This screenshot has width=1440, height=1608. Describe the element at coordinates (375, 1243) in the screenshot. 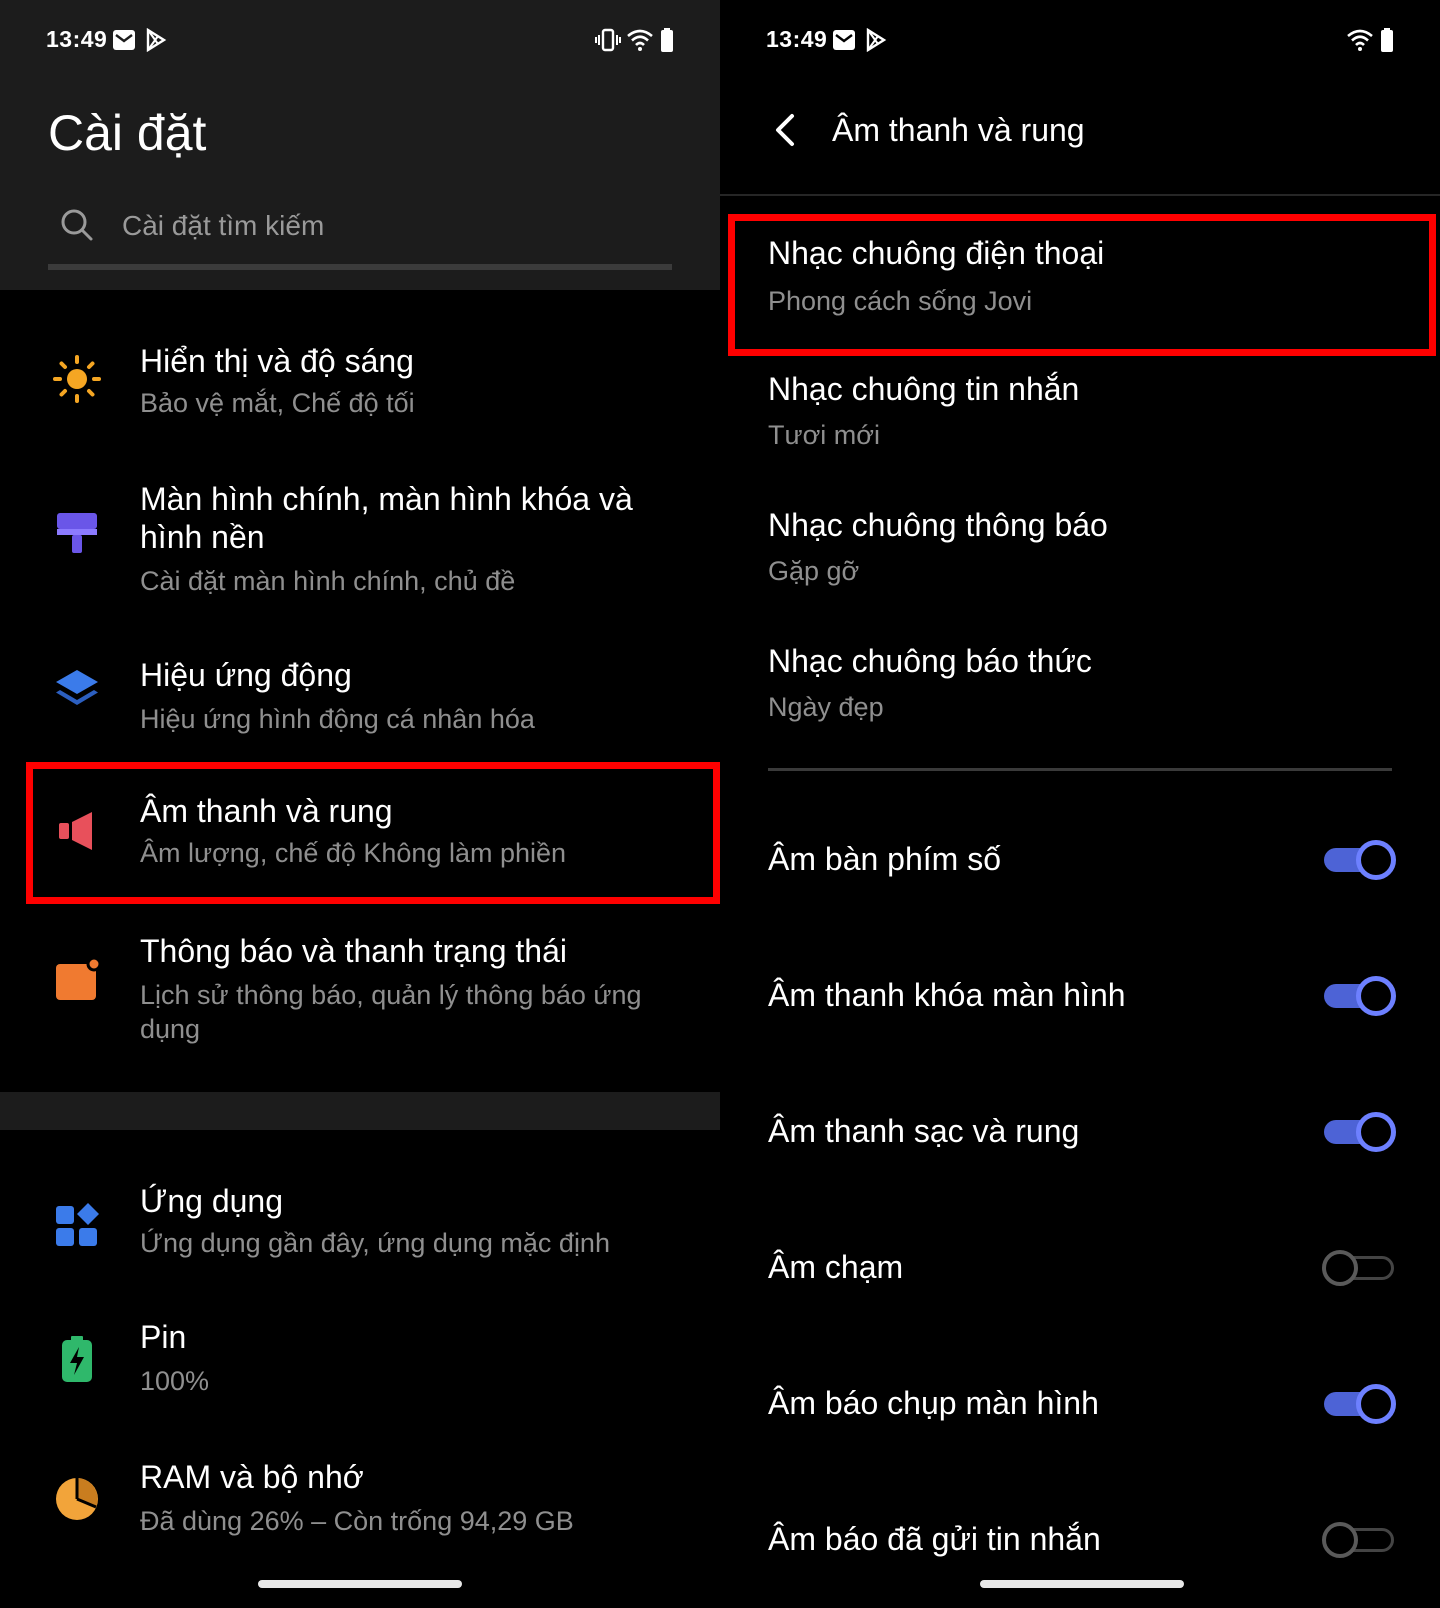

I see `settings-item-subtitle: Ứng dụng gần đây, ứng dụng mặc định` at that location.